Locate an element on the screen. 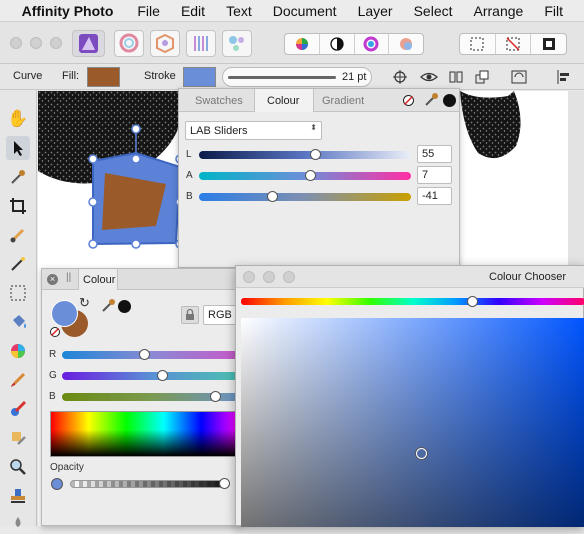  view-tool: ✋ is located at coordinates (18, 119).